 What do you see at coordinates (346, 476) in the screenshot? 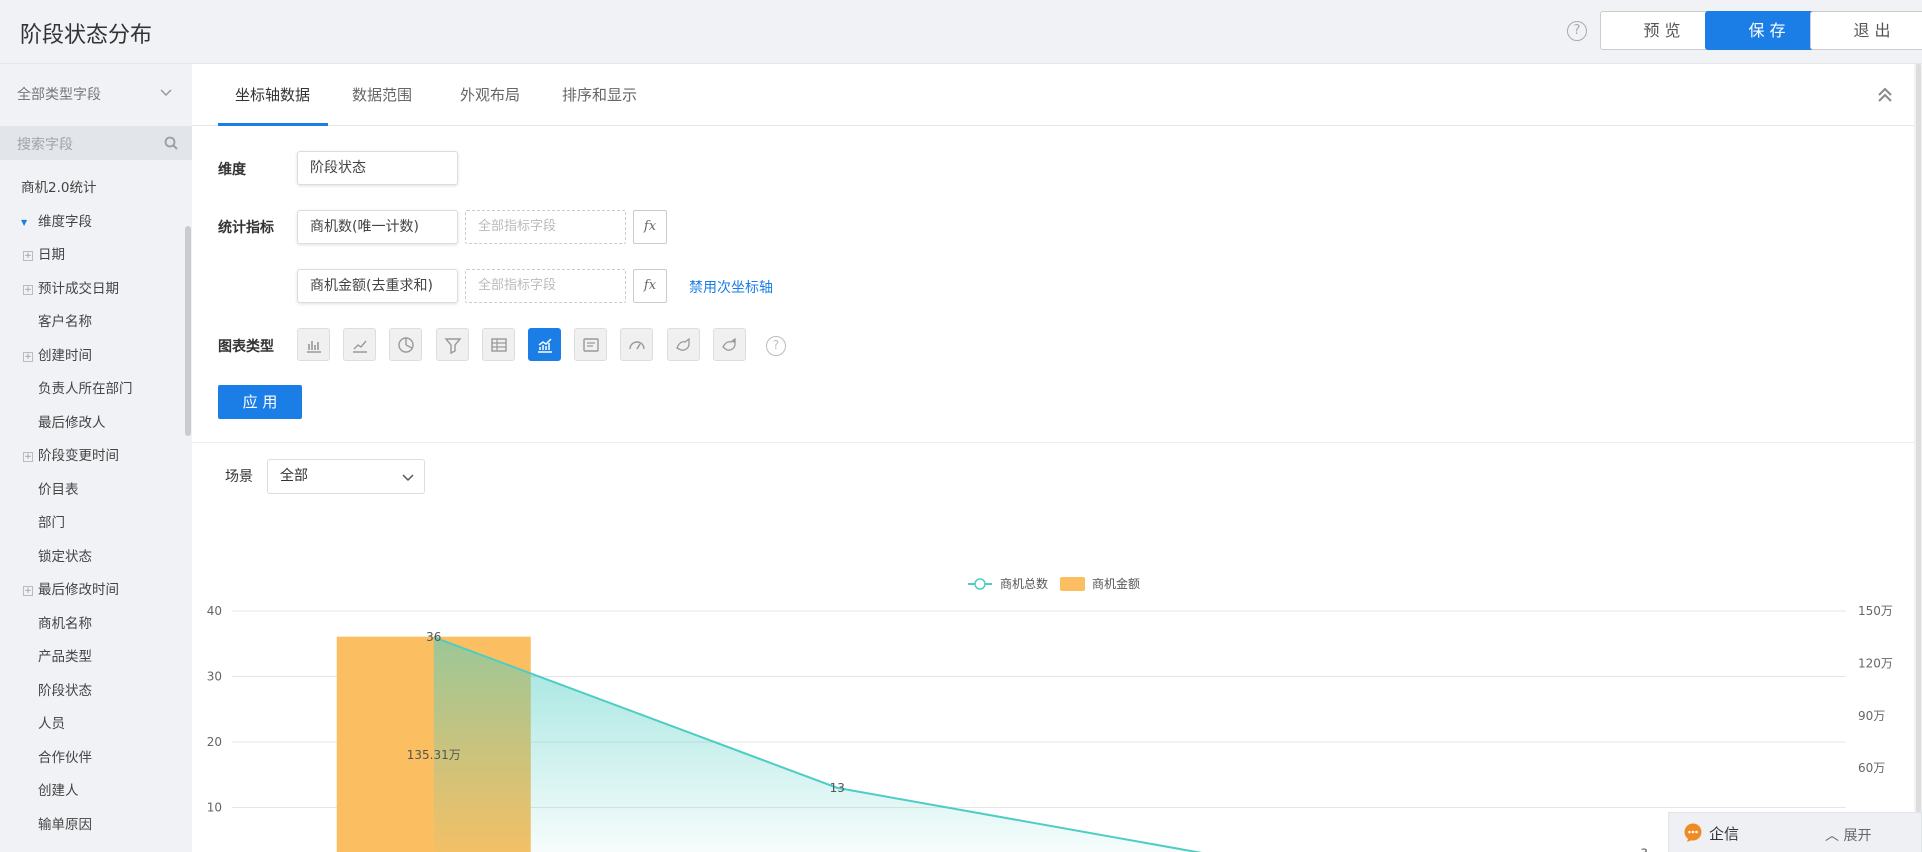
I see `scene-select: 全部` at bounding box center [346, 476].